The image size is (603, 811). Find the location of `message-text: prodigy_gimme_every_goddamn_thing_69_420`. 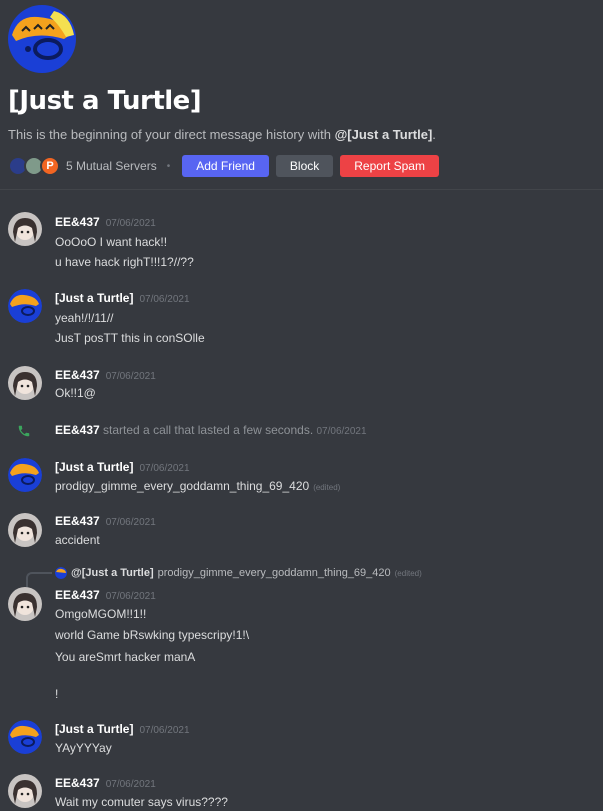

message-text: prodigy_gimme_every_goddamn_thing_69_420 is located at coordinates (182, 486).